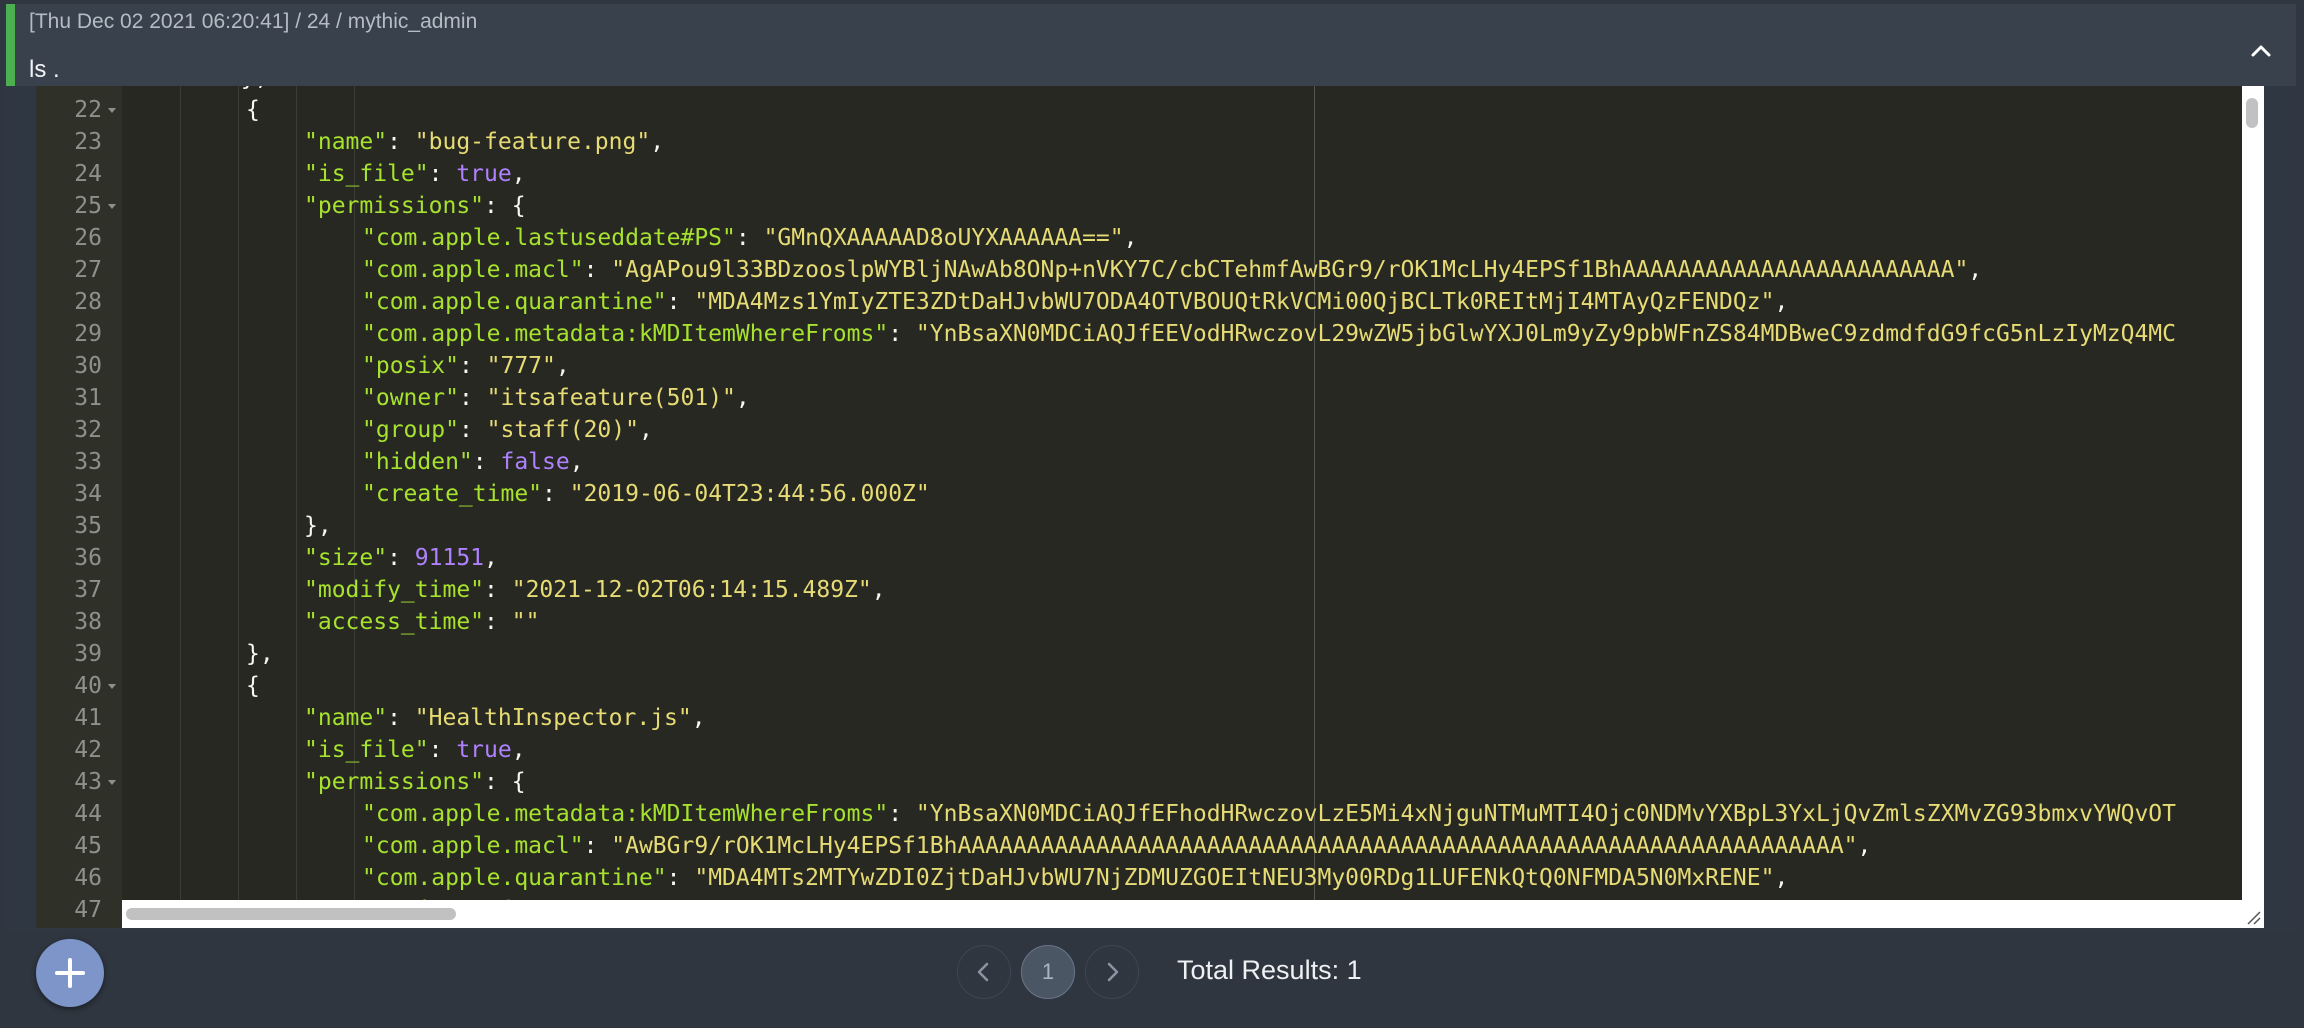 The height and width of the screenshot is (1028, 2304). I want to click on next-page-button, so click(1112, 972).